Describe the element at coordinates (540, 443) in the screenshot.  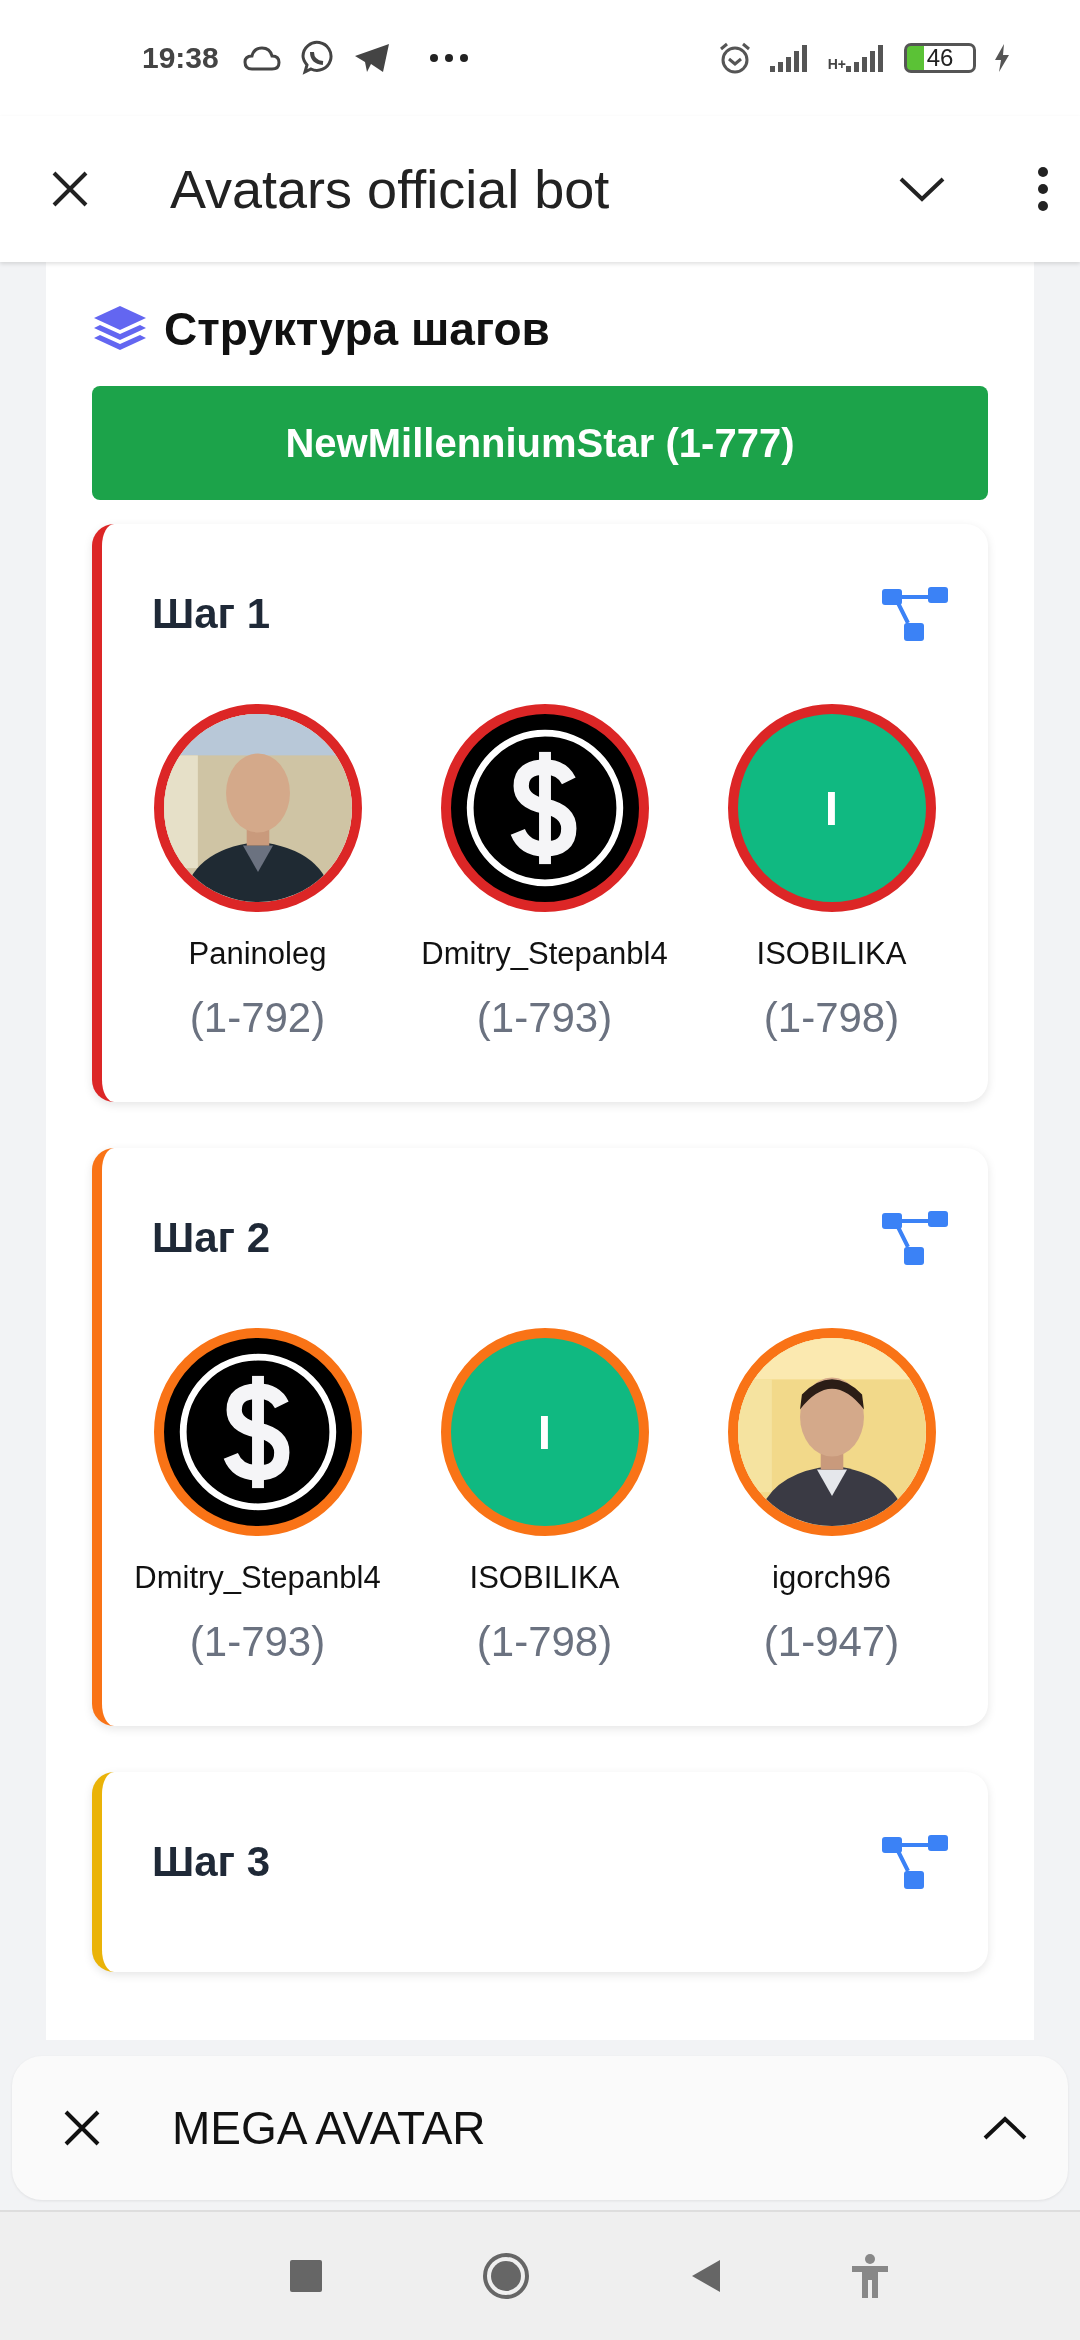
I see `sponsor-banner: NewMillenniumStar (1-777)` at that location.